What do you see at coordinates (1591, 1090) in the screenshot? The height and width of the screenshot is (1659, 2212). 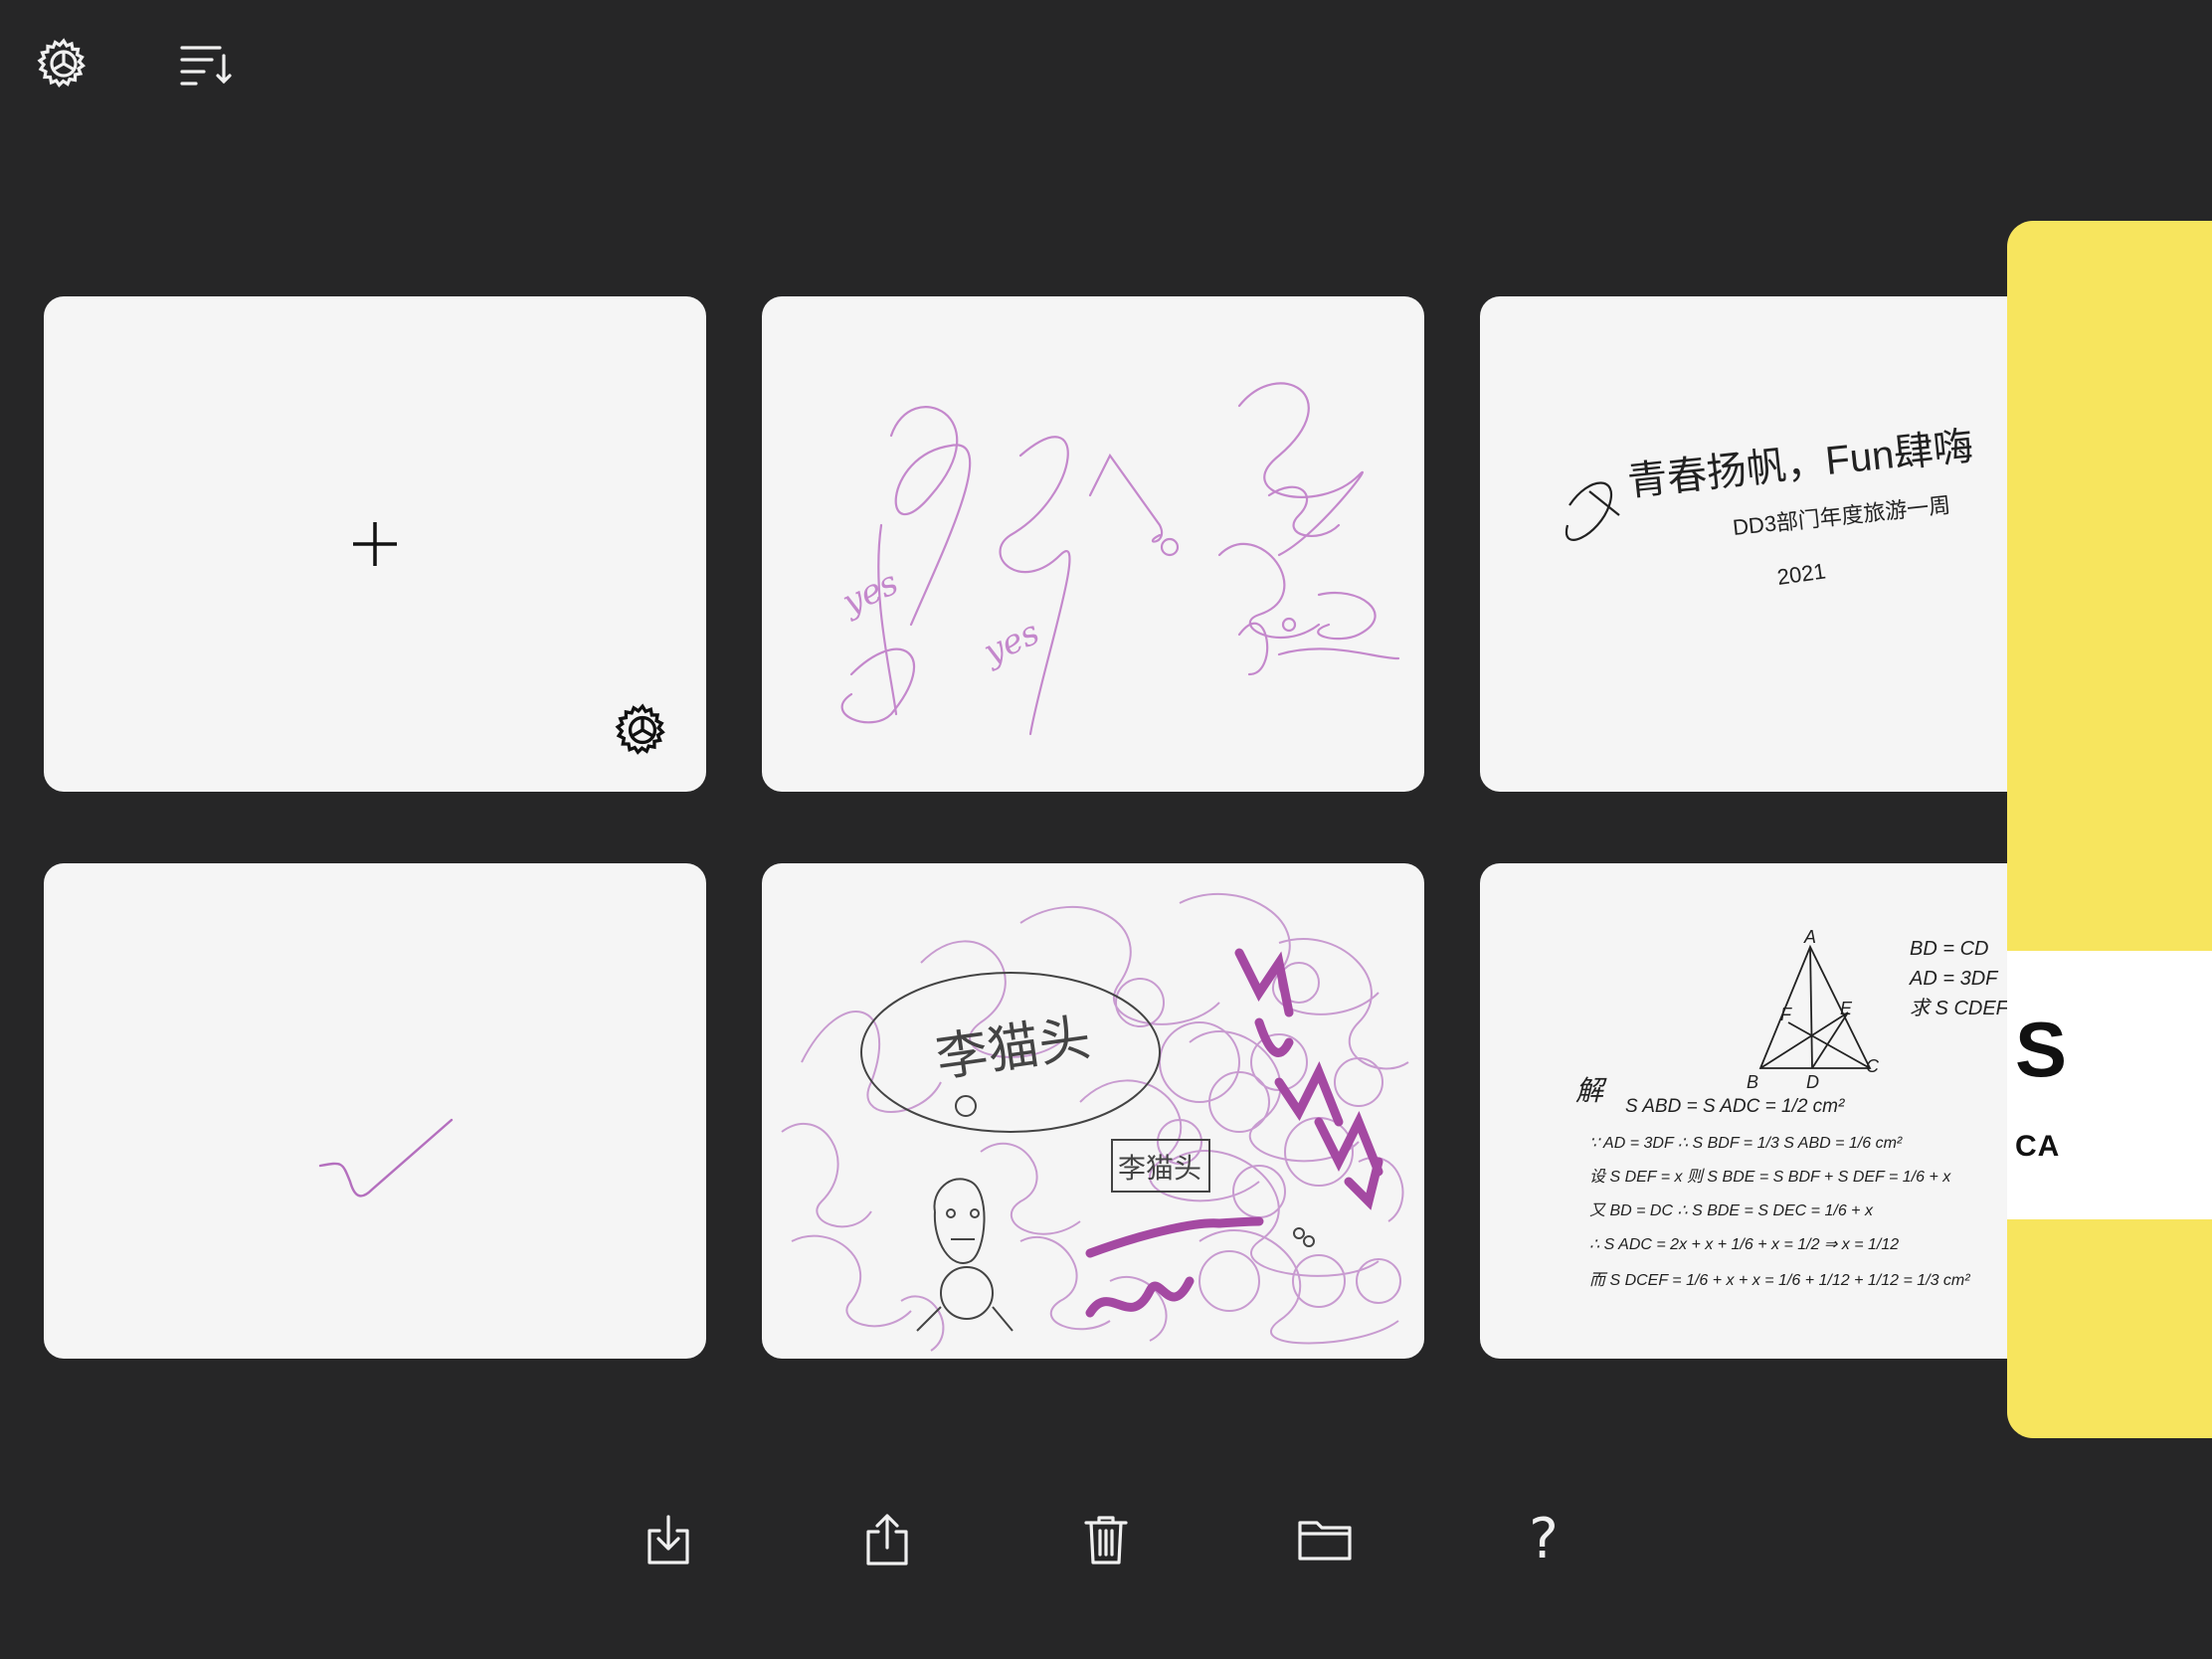 I see `note-text: 解` at bounding box center [1591, 1090].